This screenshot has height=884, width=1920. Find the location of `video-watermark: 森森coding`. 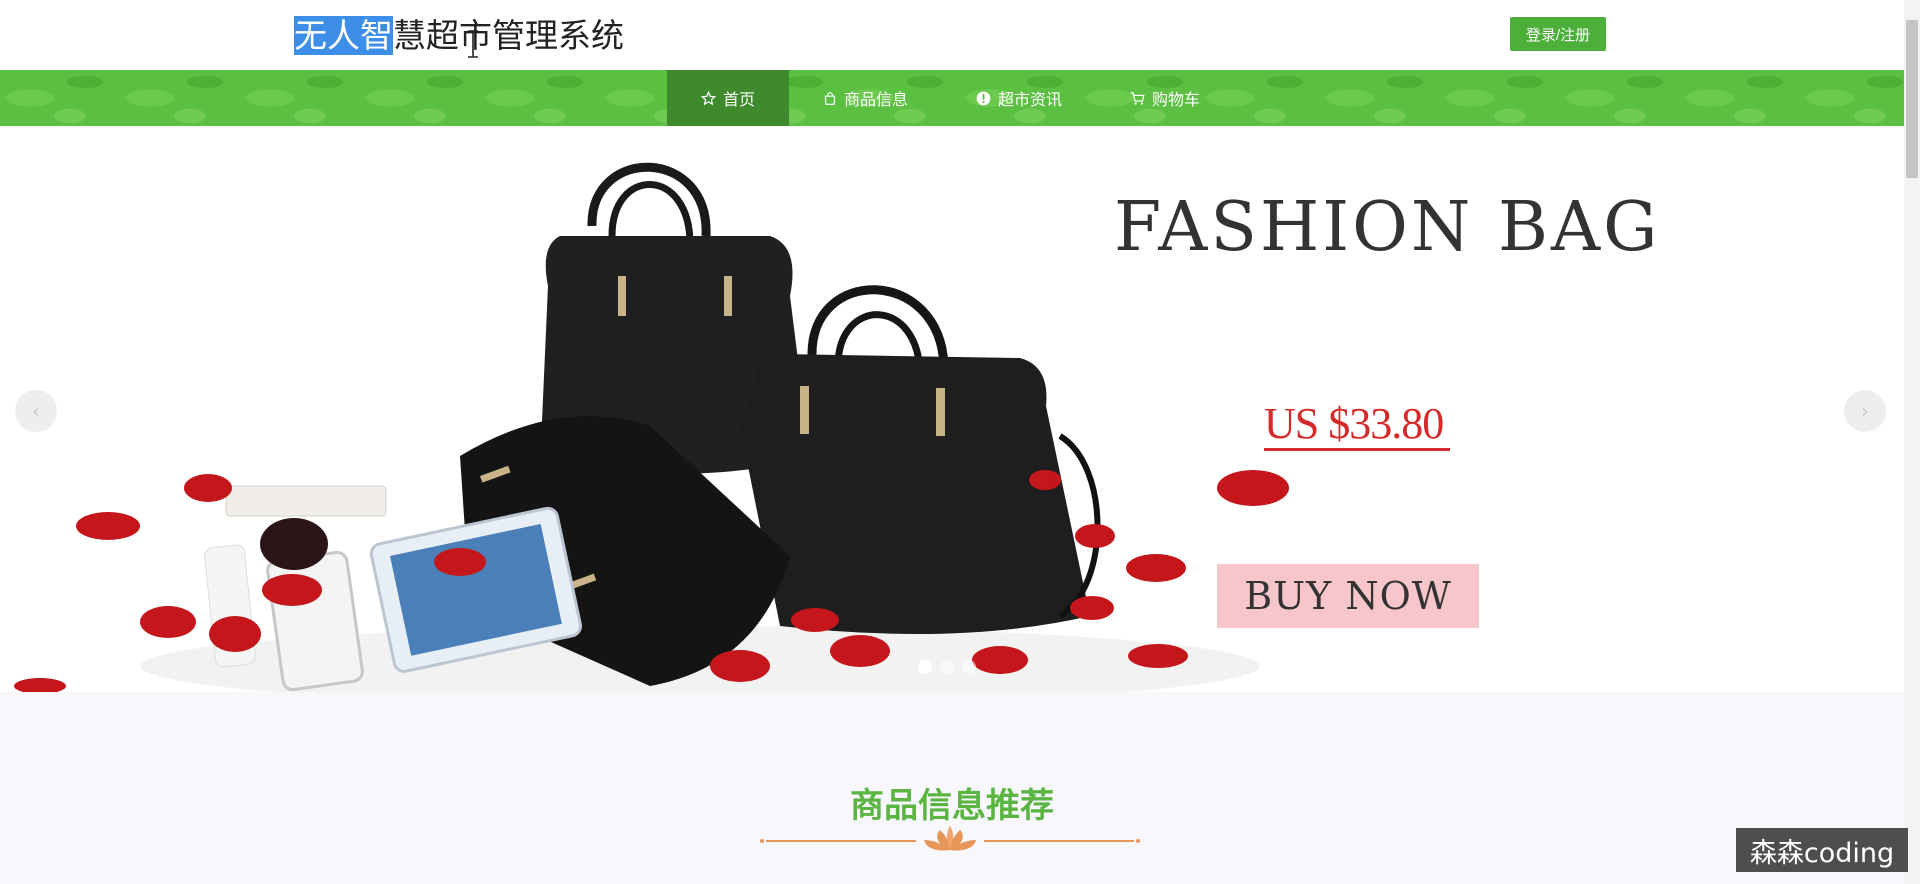

video-watermark: 森森coding is located at coordinates (1822, 850).